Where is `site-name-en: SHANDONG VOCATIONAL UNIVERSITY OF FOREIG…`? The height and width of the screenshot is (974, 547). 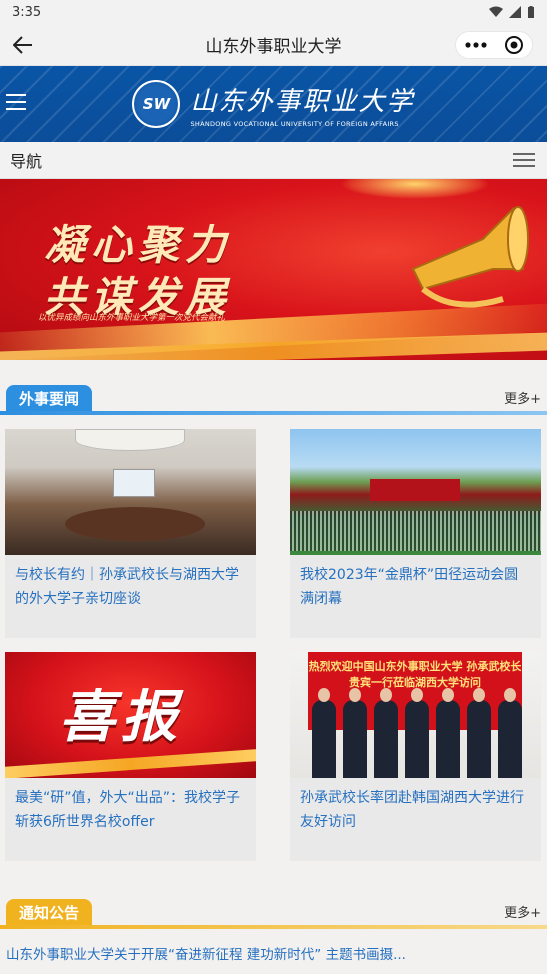 site-name-en: SHANDONG VOCATIONAL UNIVERSITY OF FOREIG… is located at coordinates (294, 123).